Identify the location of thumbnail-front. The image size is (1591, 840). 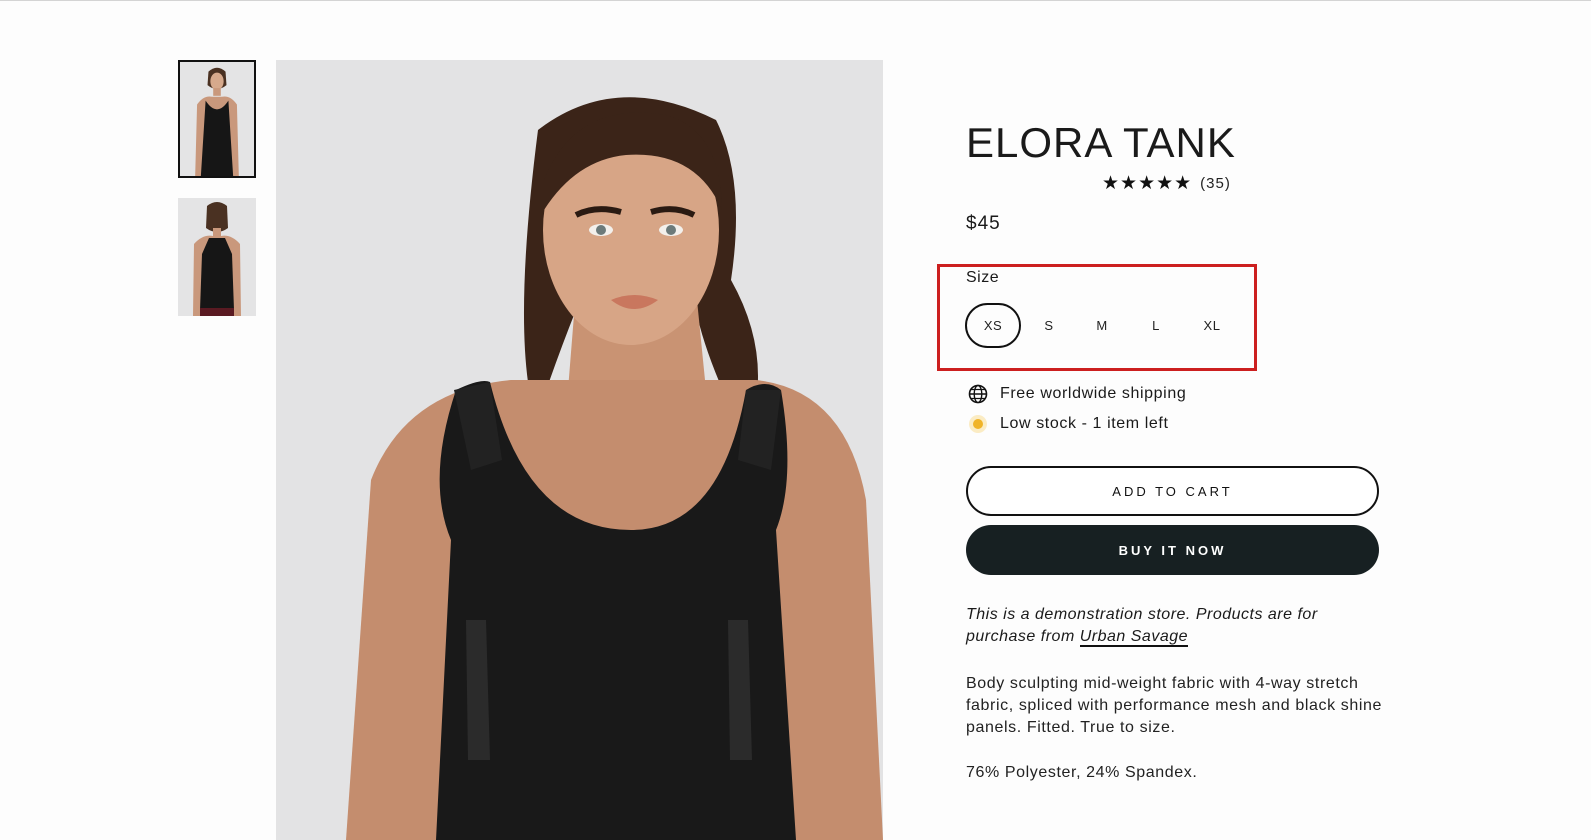
(217, 119).